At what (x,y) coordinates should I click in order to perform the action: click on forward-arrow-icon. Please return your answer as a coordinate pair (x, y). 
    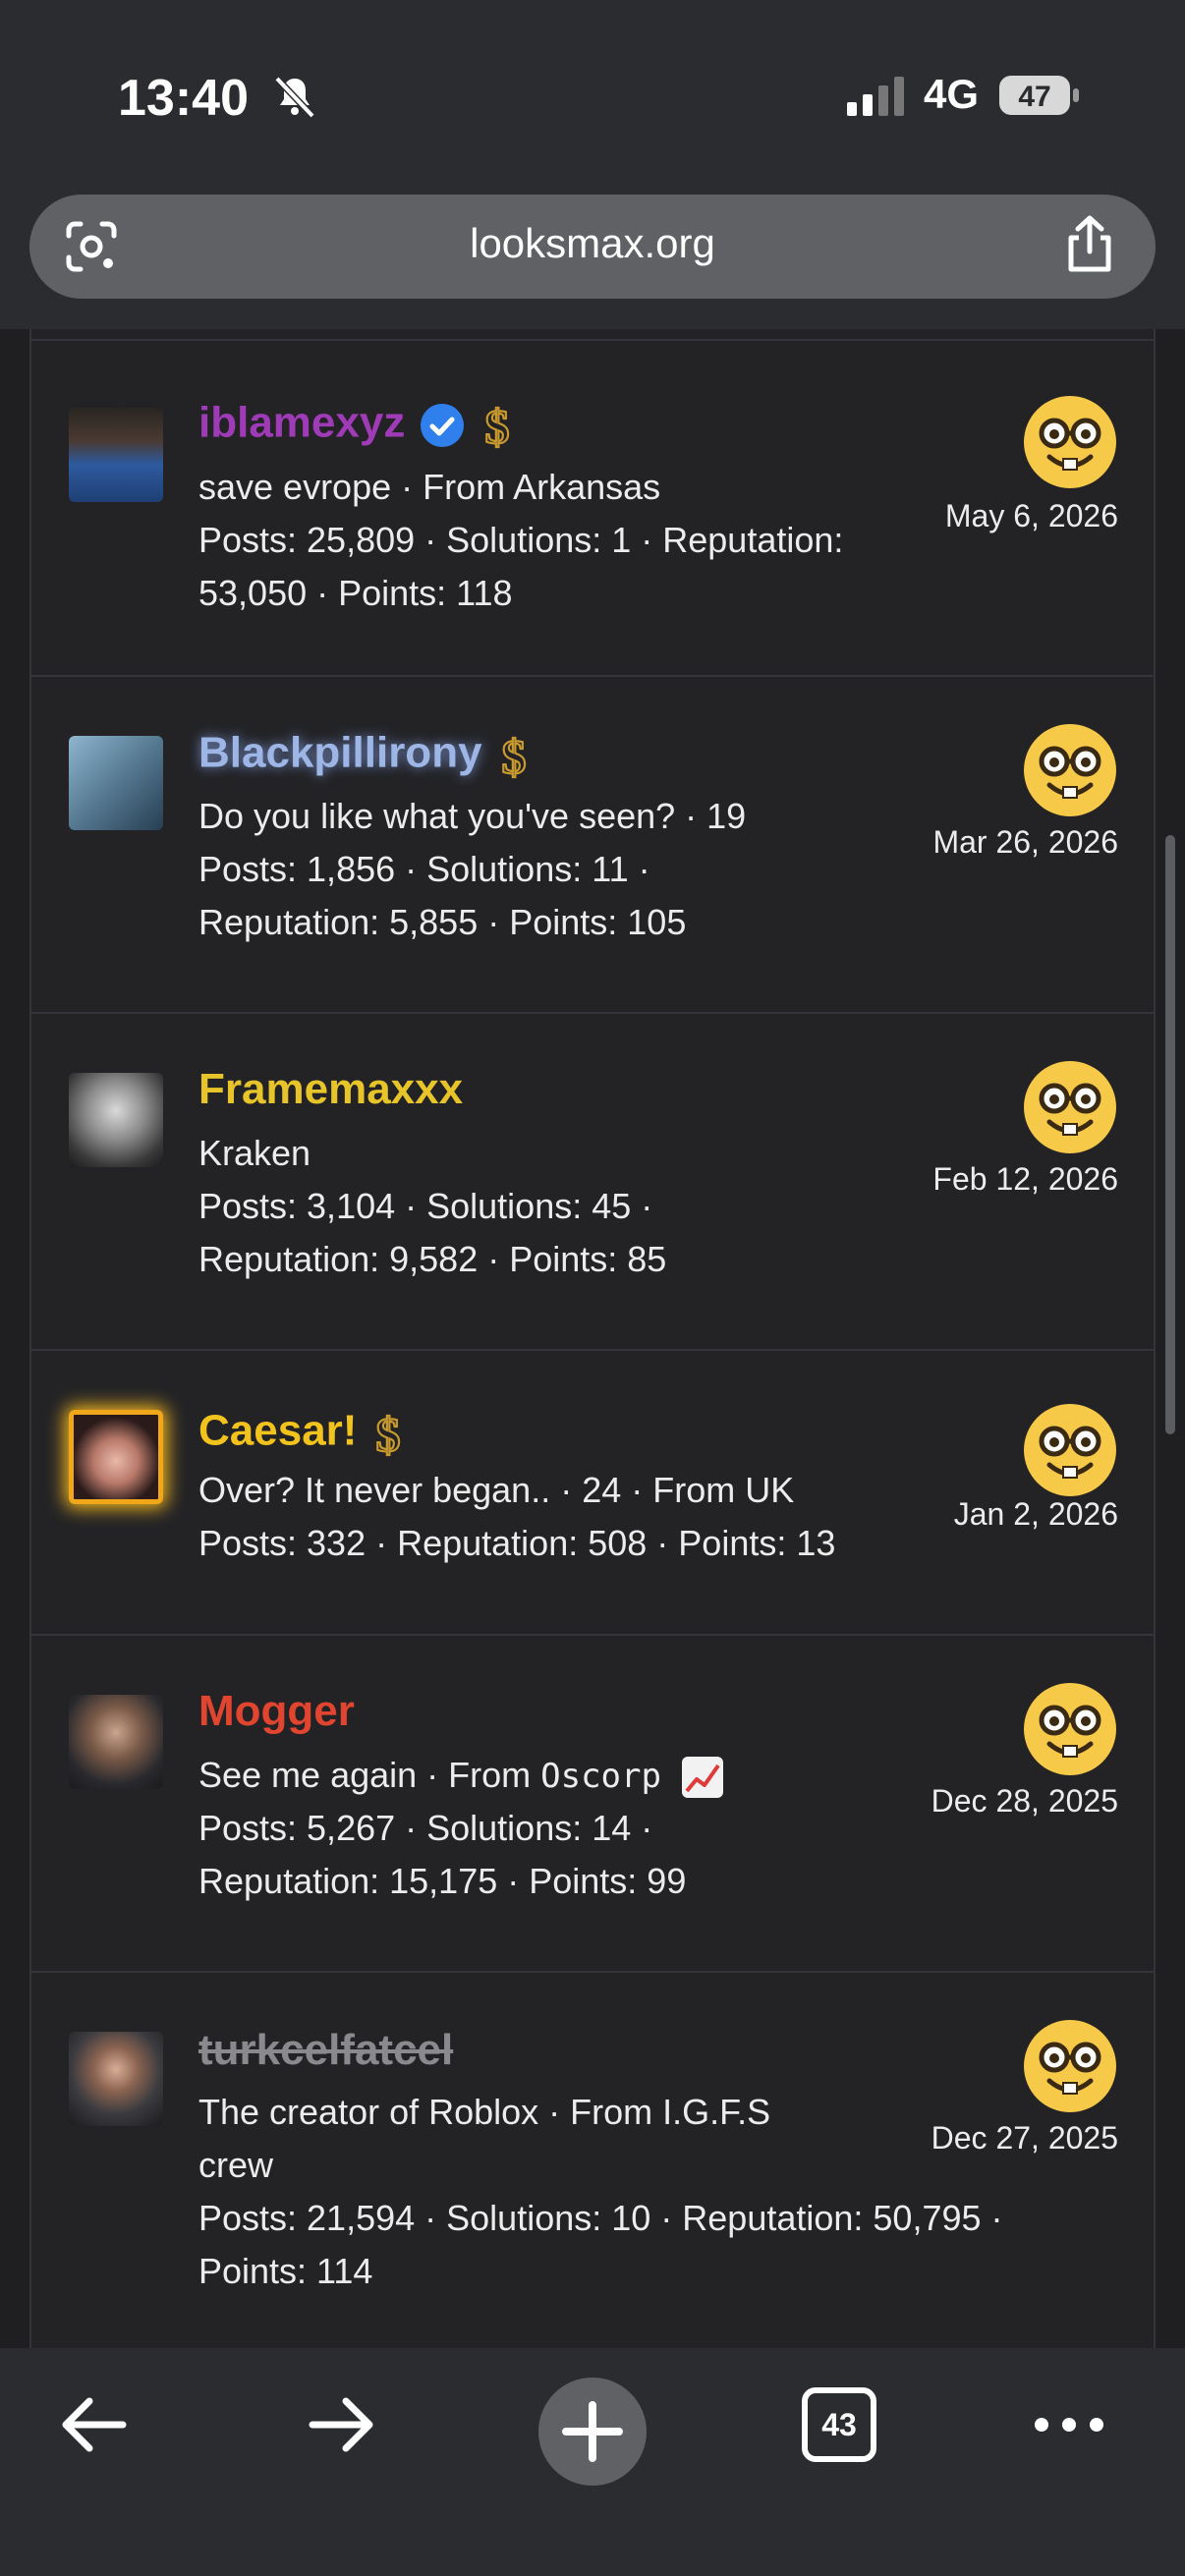
    Looking at the image, I should click on (342, 2424).